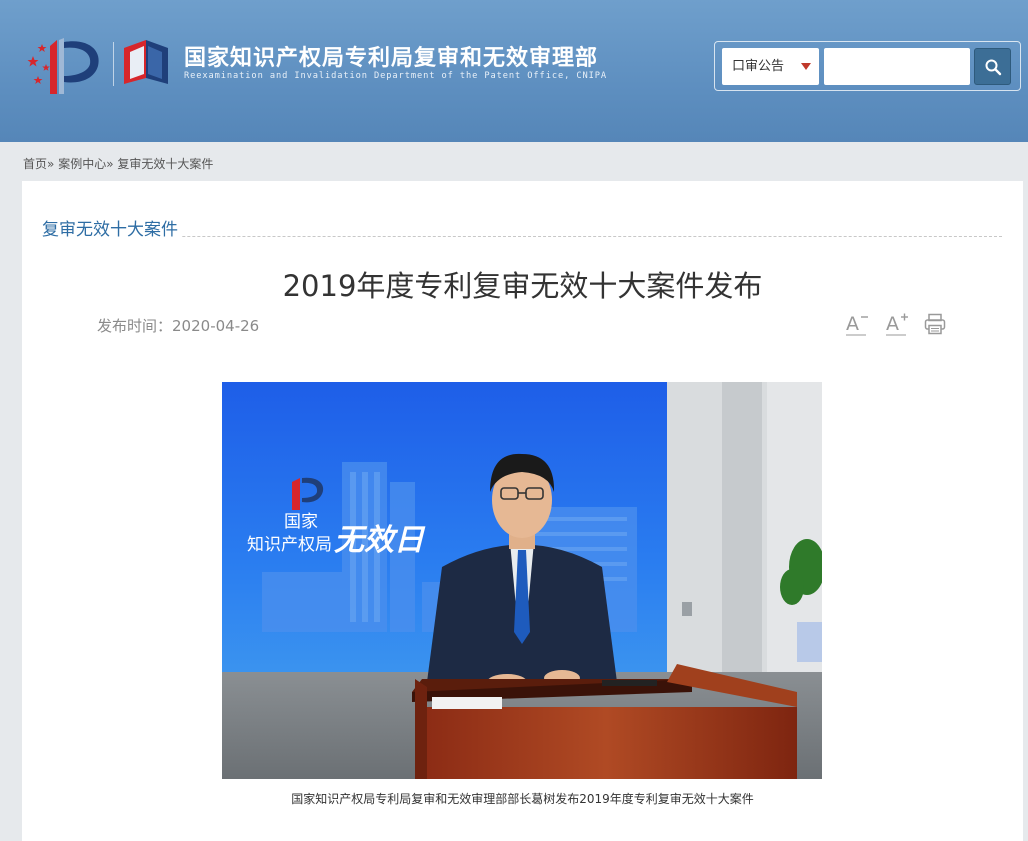  I want to click on section-divider, so click(522, 236).